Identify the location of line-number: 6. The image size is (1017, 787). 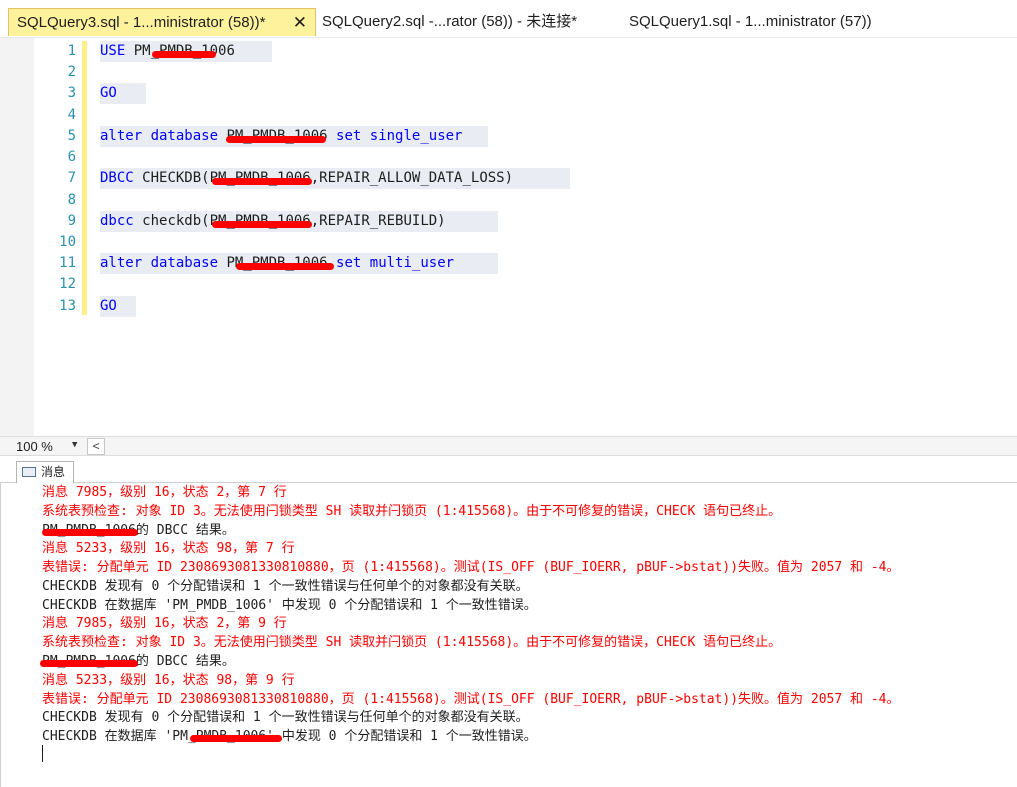
(71, 157).